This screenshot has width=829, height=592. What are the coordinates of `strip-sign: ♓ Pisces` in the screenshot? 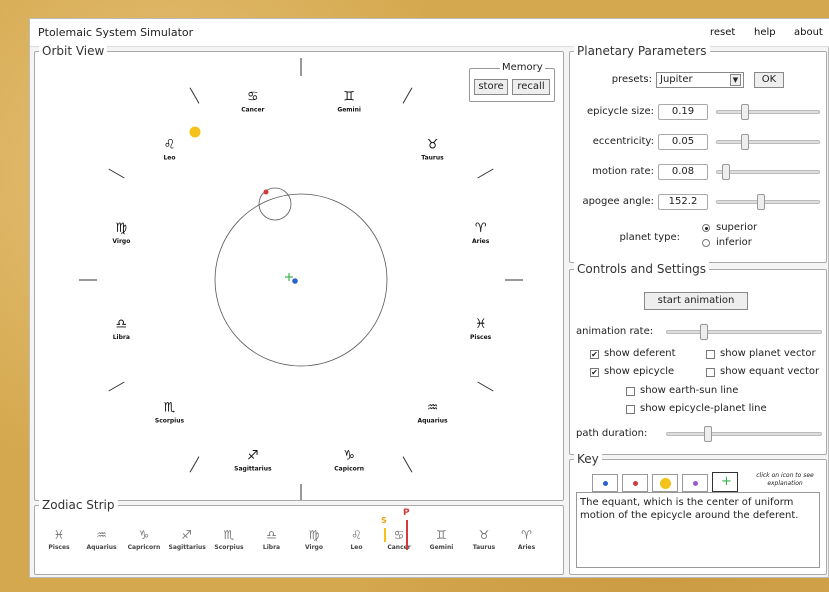 It's located at (59, 539).